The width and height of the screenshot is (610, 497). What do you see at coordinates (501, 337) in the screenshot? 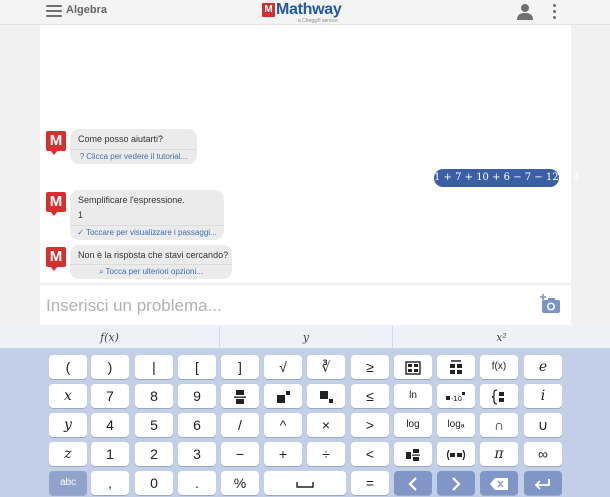
I see `tab-exponents: x²` at bounding box center [501, 337].